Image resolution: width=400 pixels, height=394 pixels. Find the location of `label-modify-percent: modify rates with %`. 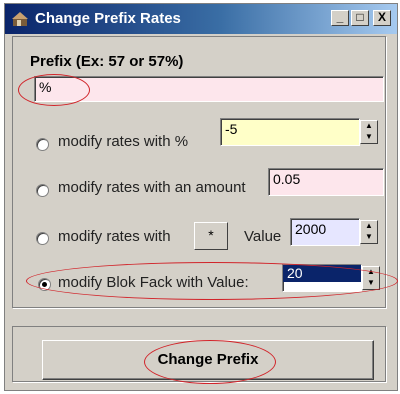

label-modify-percent: modify rates with % is located at coordinates (123, 141).